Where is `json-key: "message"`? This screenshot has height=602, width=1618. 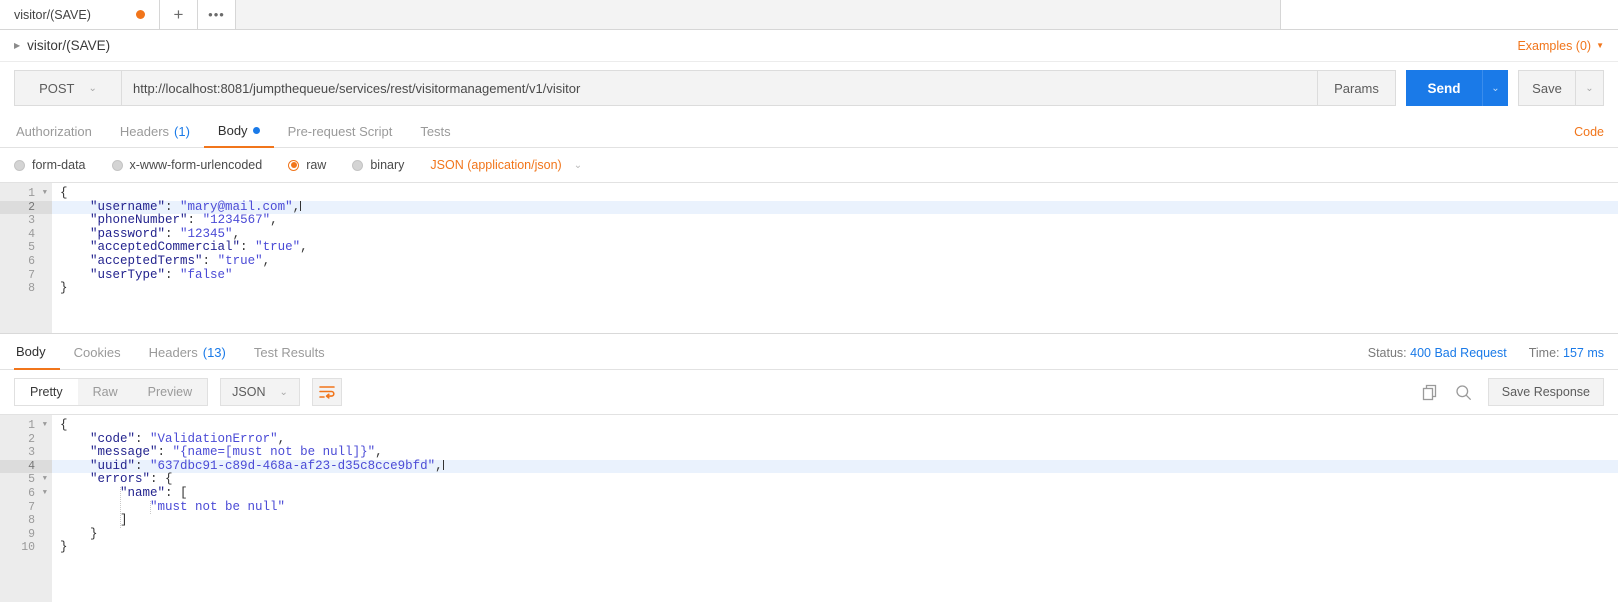
json-key: "message" is located at coordinates (124, 452).